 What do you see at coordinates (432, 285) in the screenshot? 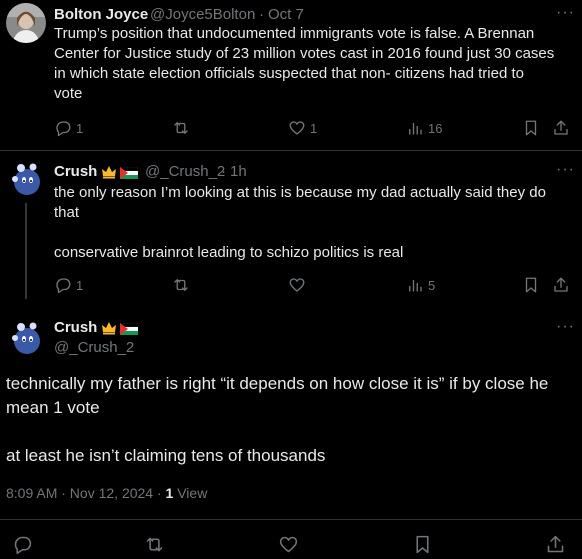
I see `view-count: 5` at bounding box center [432, 285].